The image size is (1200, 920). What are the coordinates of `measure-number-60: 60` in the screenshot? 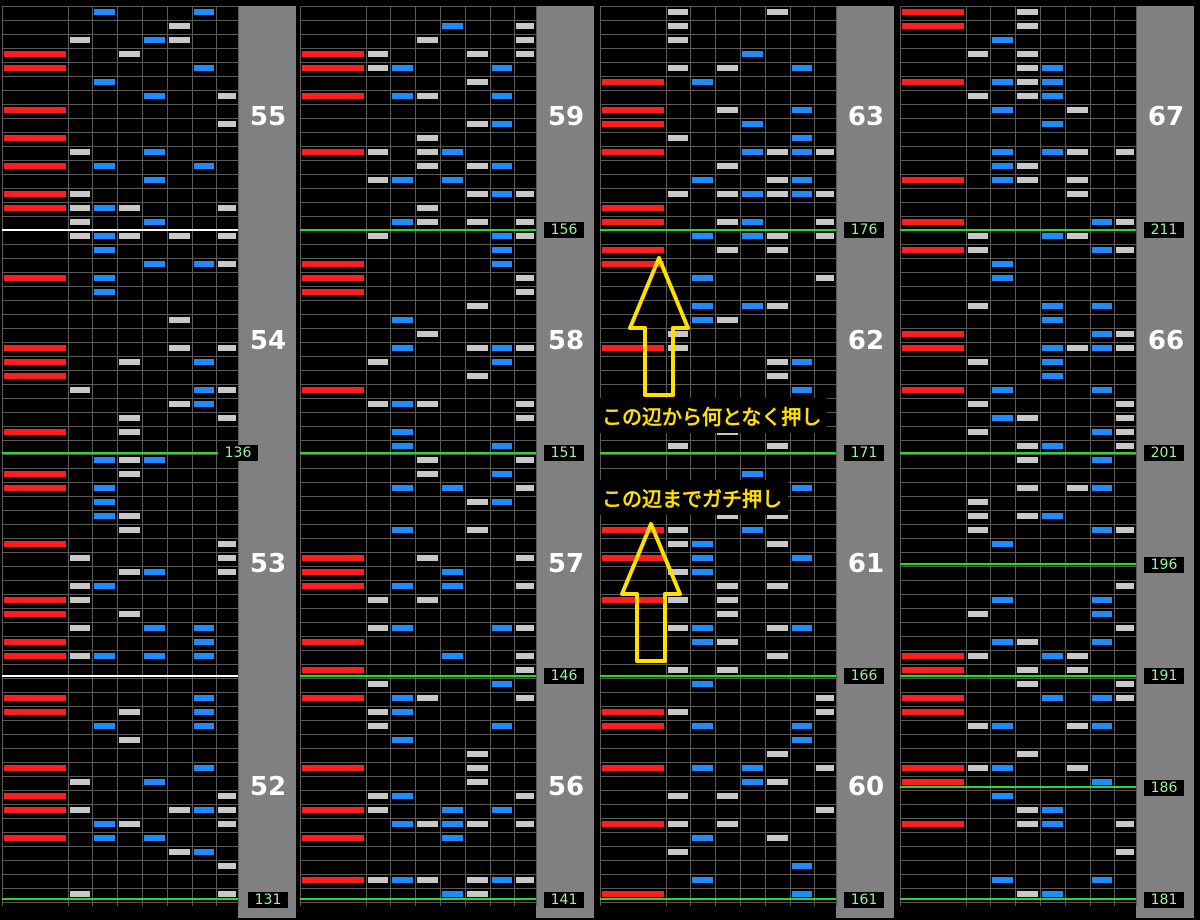 It's located at (866, 787).